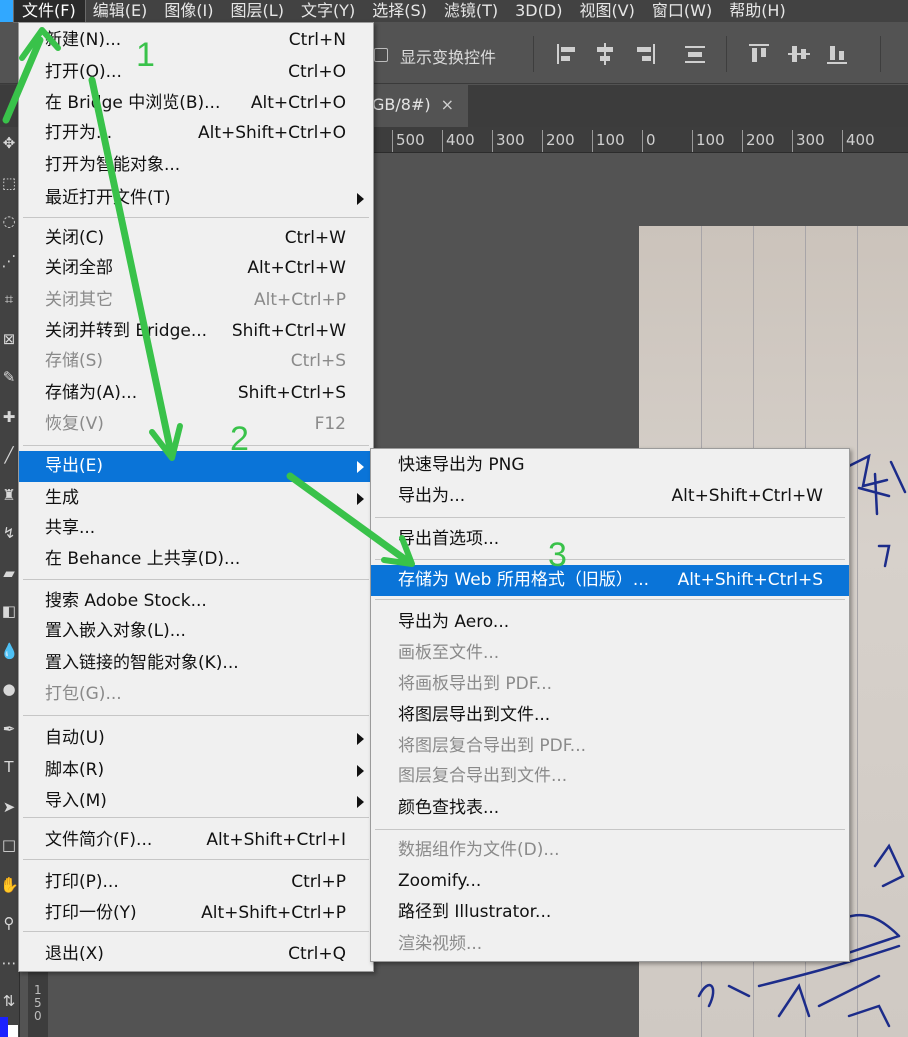 The height and width of the screenshot is (1037, 908). Describe the element at coordinates (196, 393) in the screenshot. I see `file-menu-item: 存储为(A)... Shift+Ctrl+S` at that location.